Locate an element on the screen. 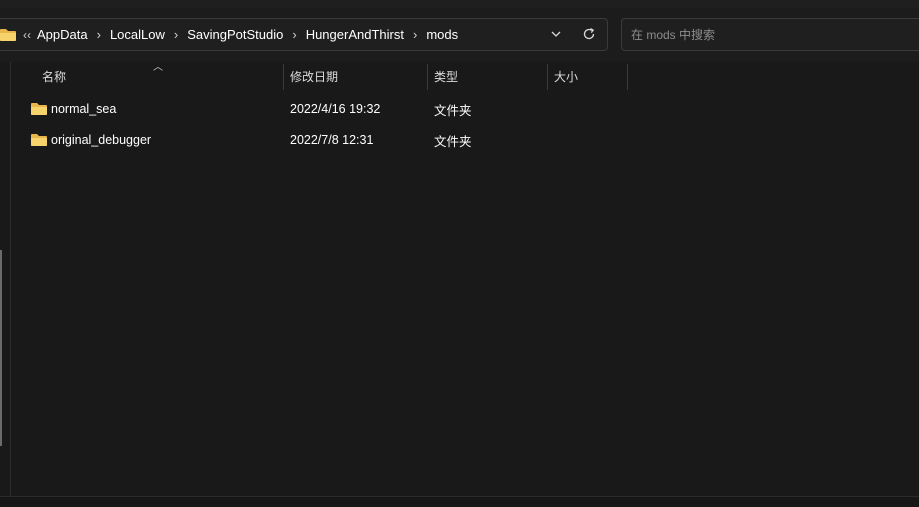 This screenshot has height=507, width=919. search-input is located at coordinates (771, 34).